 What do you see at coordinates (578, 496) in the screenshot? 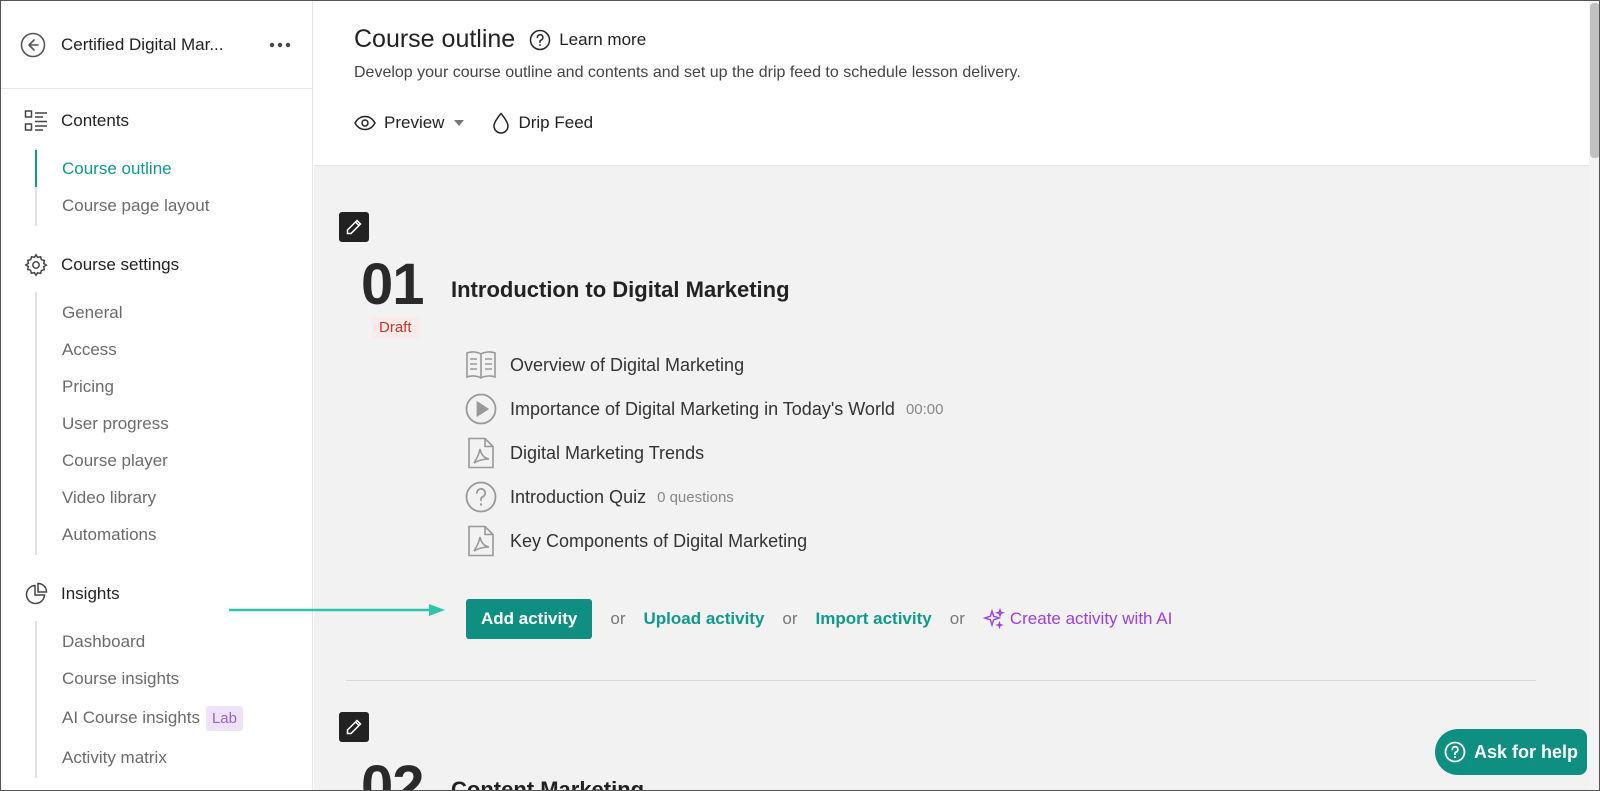
I see `activity-label: Introduction Quiz` at bounding box center [578, 496].